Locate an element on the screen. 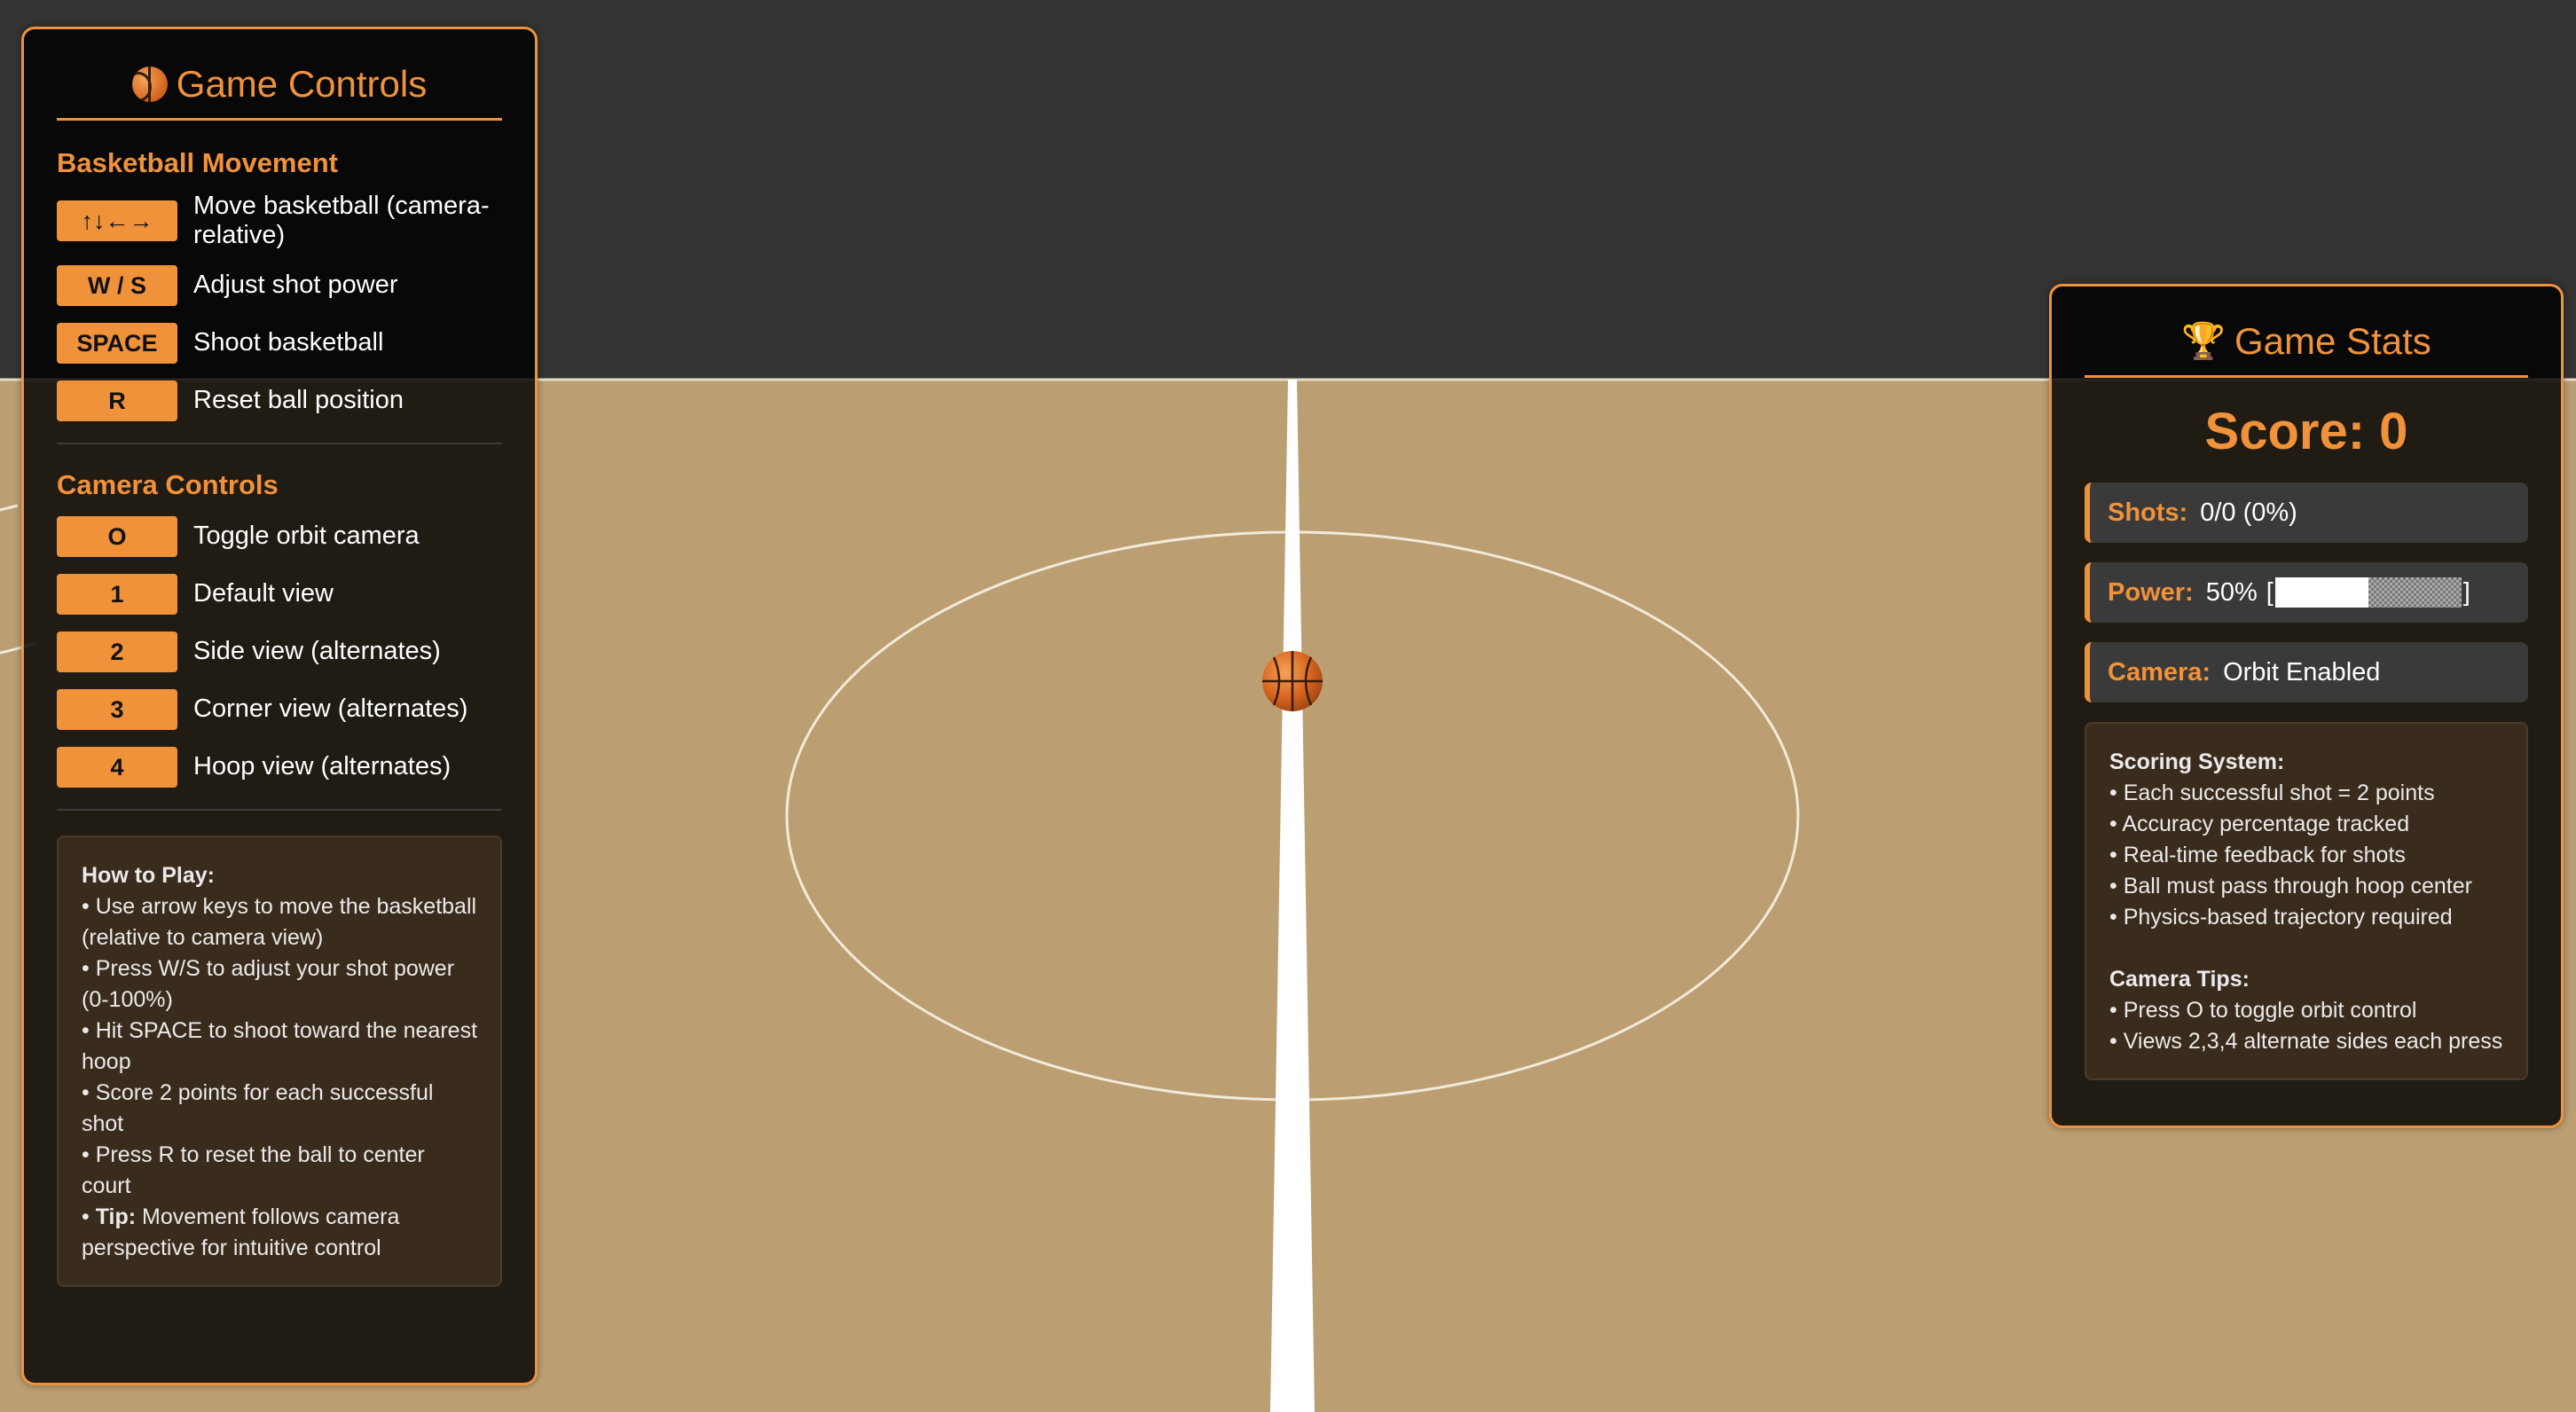 Image resolution: width=2576 pixels, height=1412 pixels. key-o: O is located at coordinates (117, 536).